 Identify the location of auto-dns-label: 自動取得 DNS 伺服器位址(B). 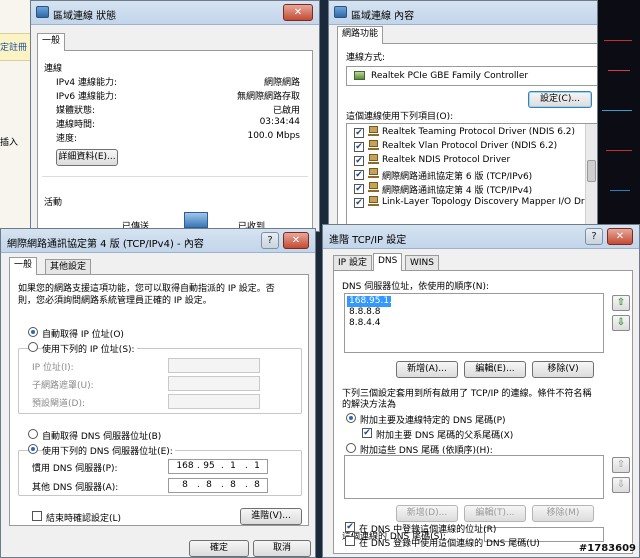
(101, 435).